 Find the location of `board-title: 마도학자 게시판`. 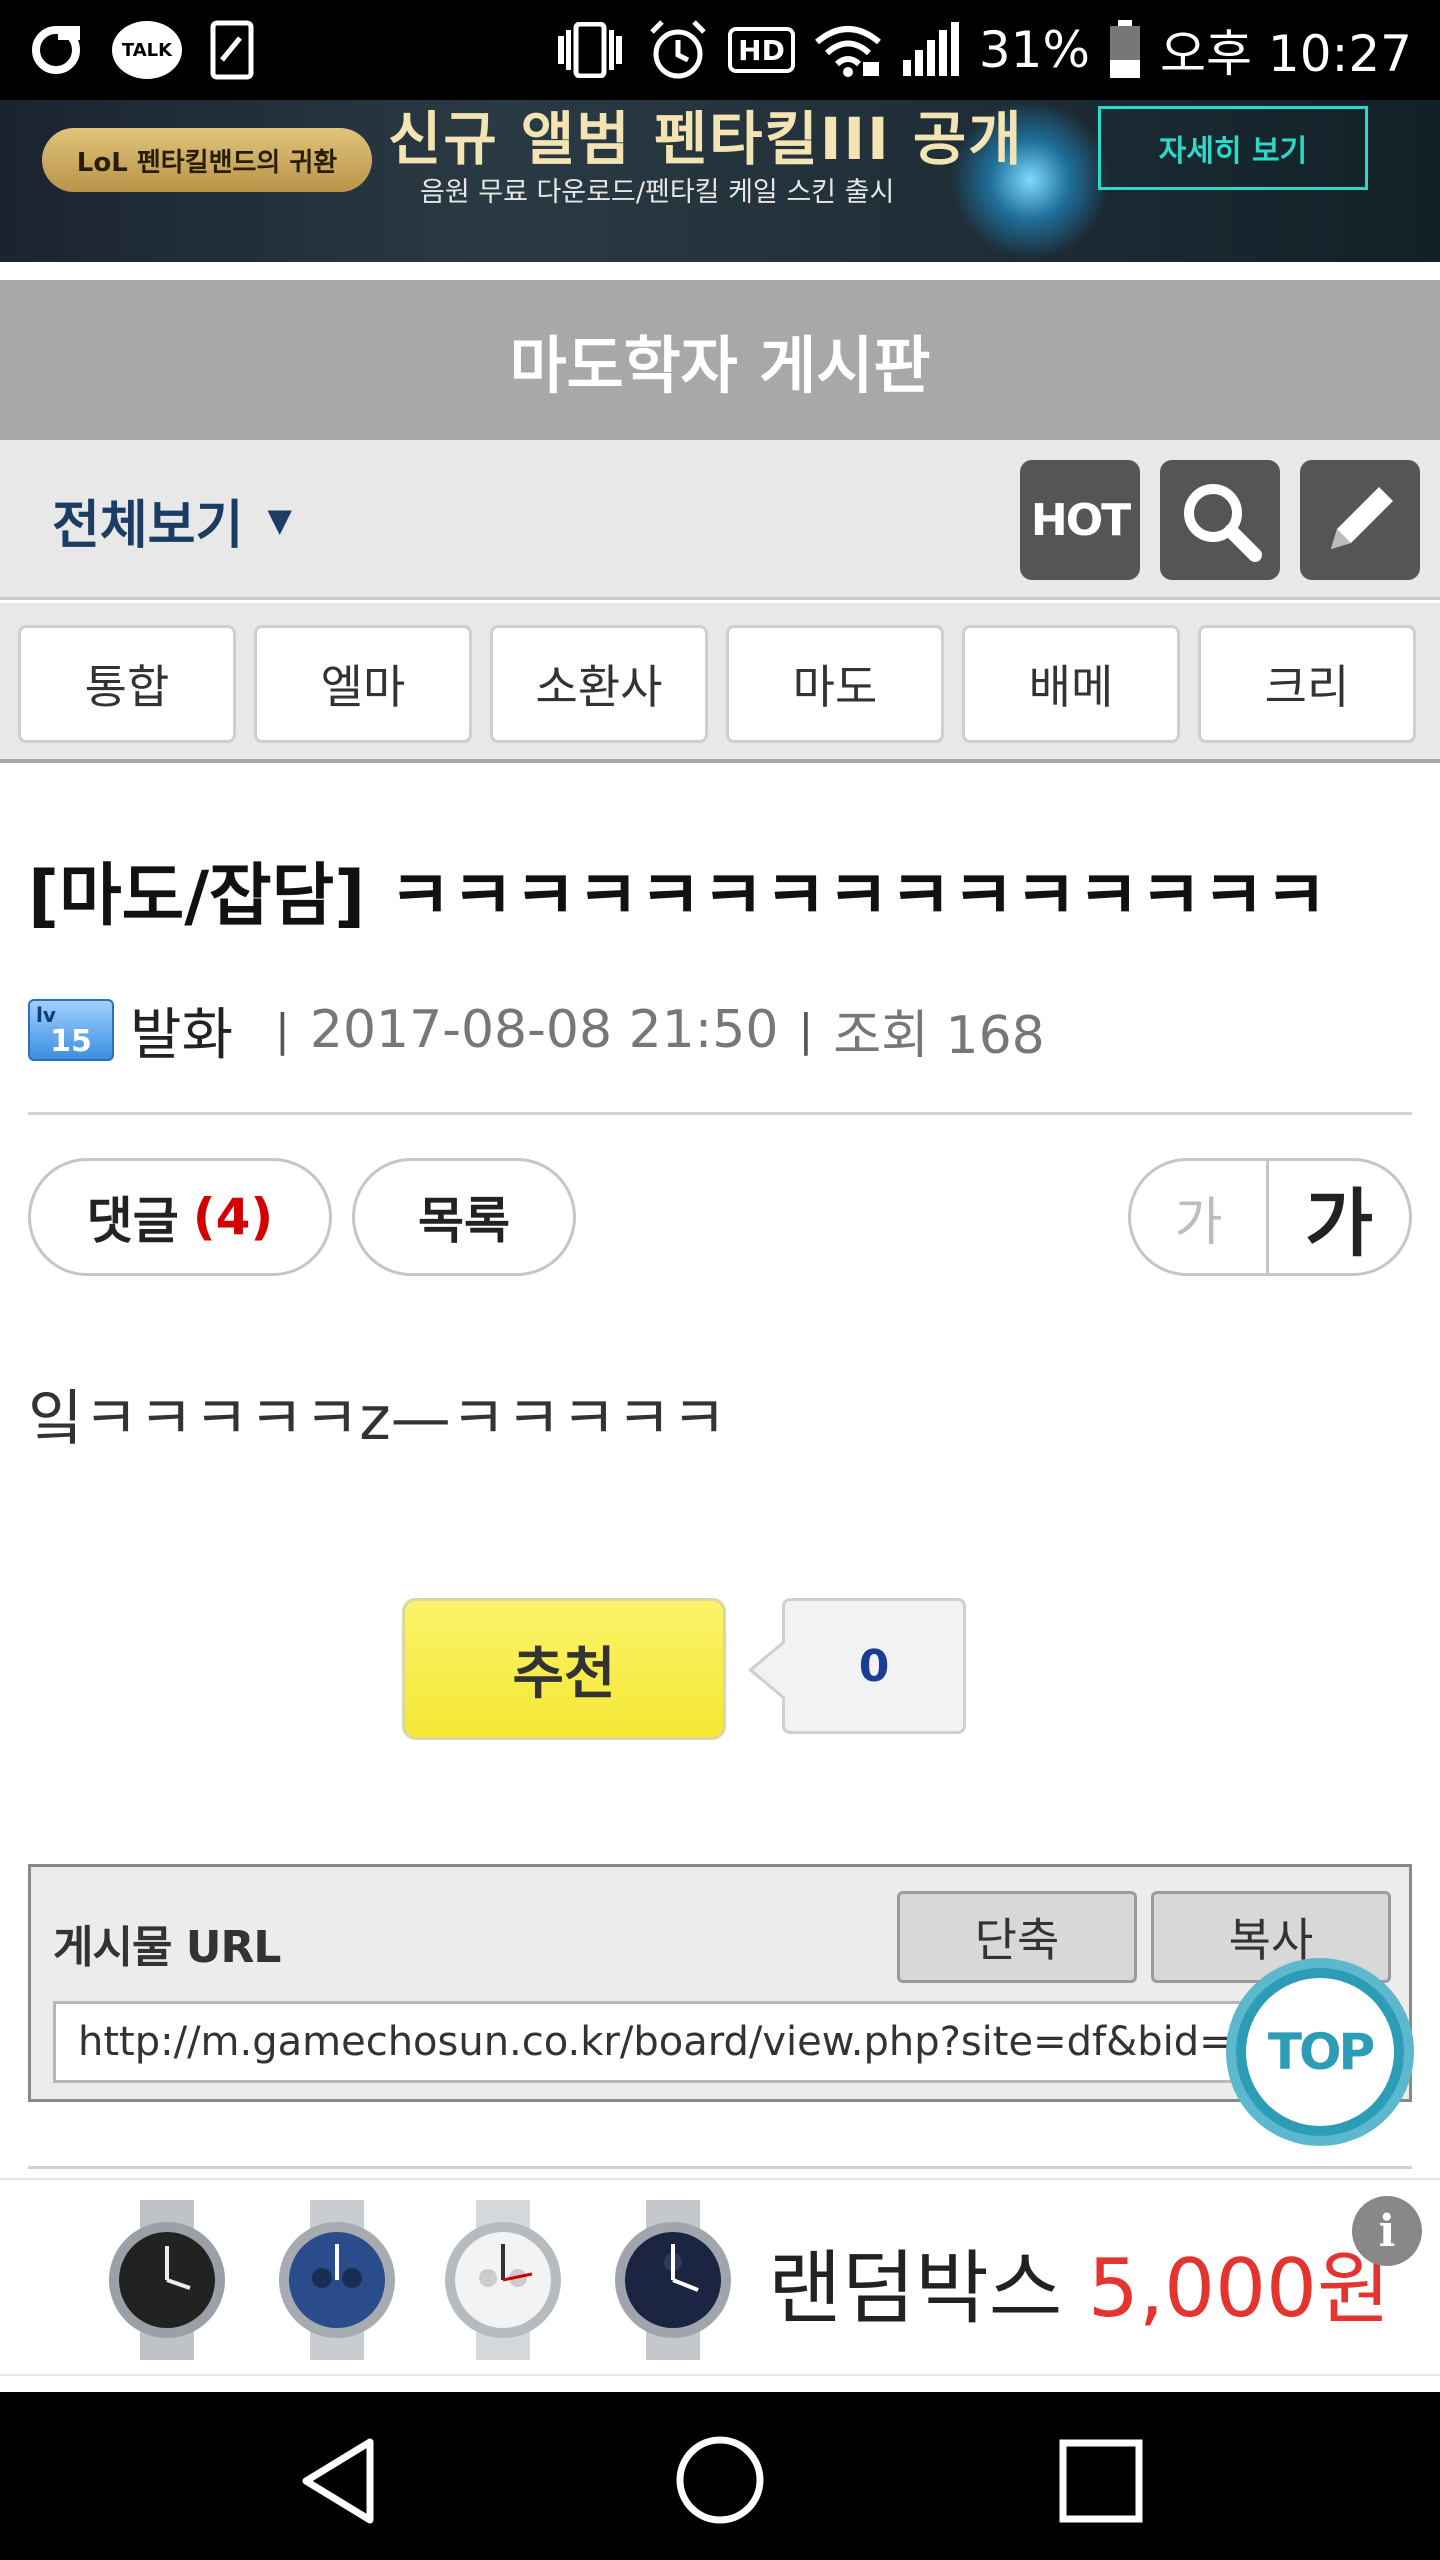

board-title: 마도학자 게시판 is located at coordinates (720, 360).